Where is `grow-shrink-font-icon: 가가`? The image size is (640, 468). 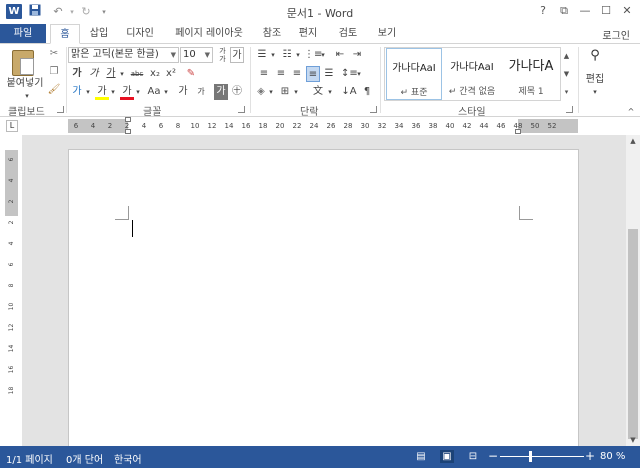 grow-shrink-font-icon: 가가 is located at coordinates (222, 55).